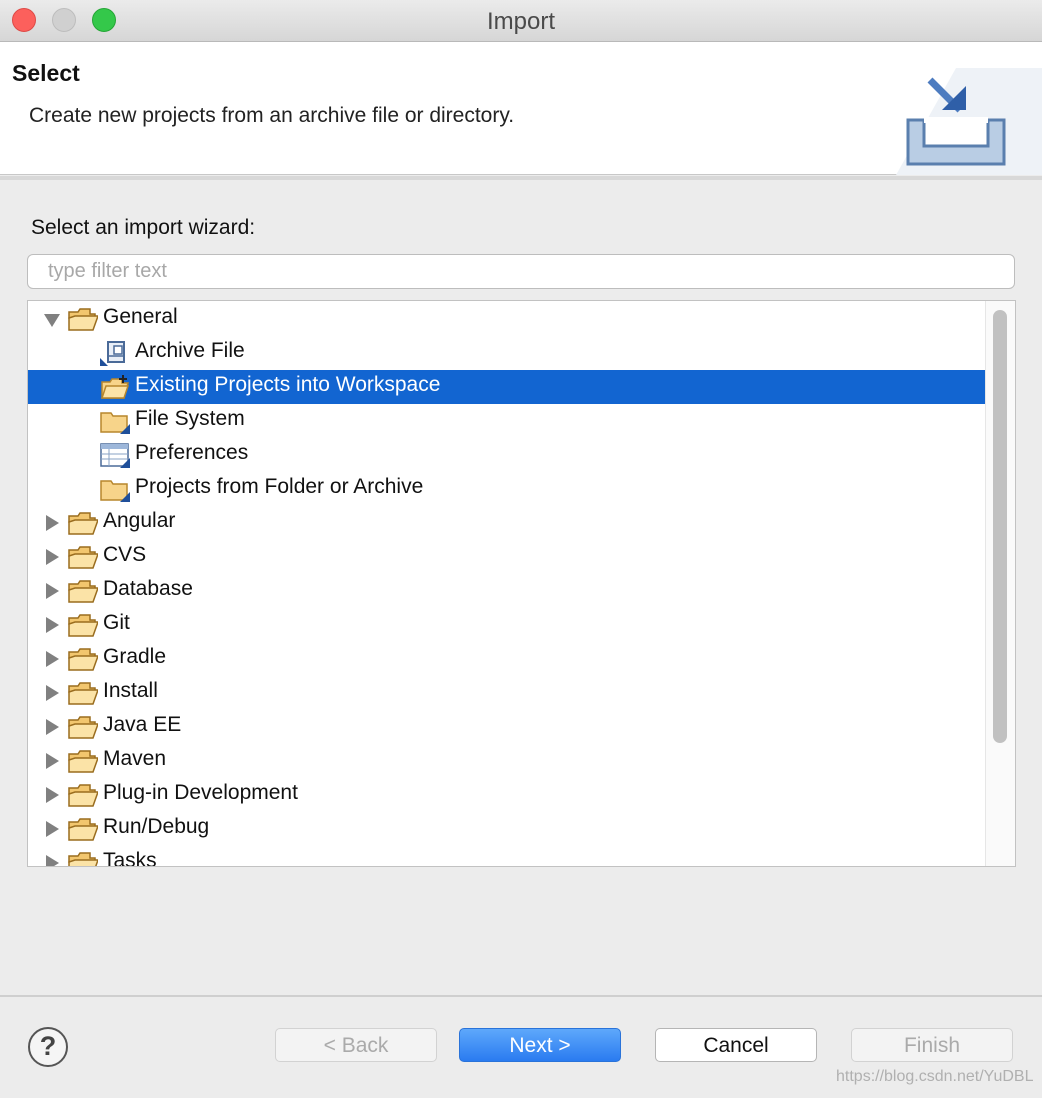 This screenshot has height=1098, width=1042. Describe the element at coordinates (115, 387) in the screenshot. I see `existing-projects-icon` at that location.